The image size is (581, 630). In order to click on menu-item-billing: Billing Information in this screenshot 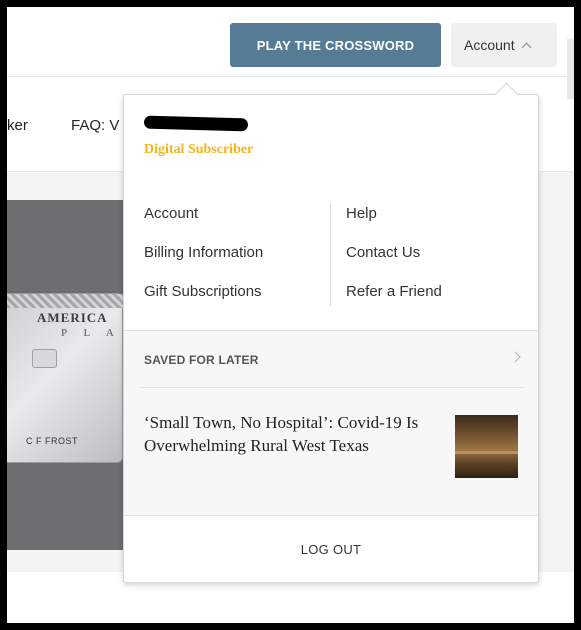, I will do `click(203, 263)`.